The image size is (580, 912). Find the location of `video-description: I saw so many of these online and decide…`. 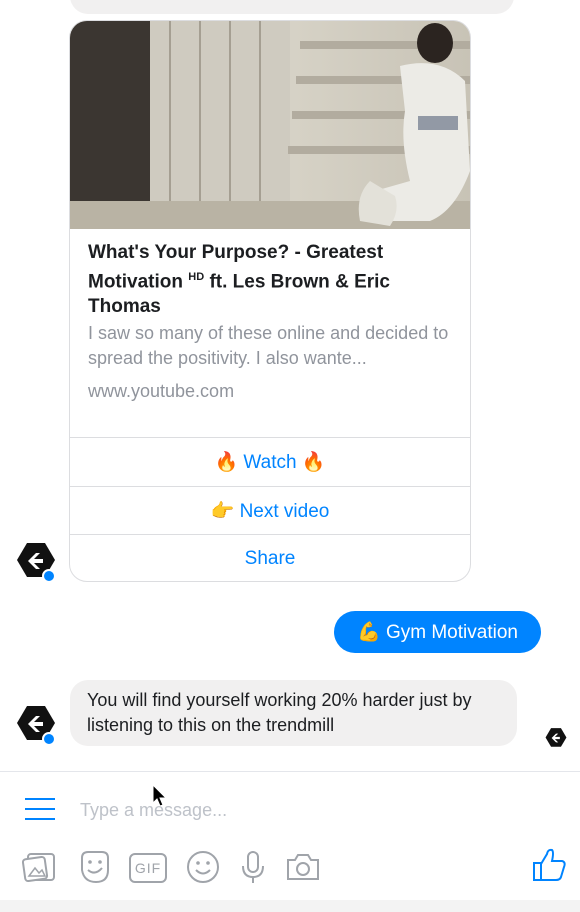

video-description: I saw so many of these online and decide… is located at coordinates (268, 346).